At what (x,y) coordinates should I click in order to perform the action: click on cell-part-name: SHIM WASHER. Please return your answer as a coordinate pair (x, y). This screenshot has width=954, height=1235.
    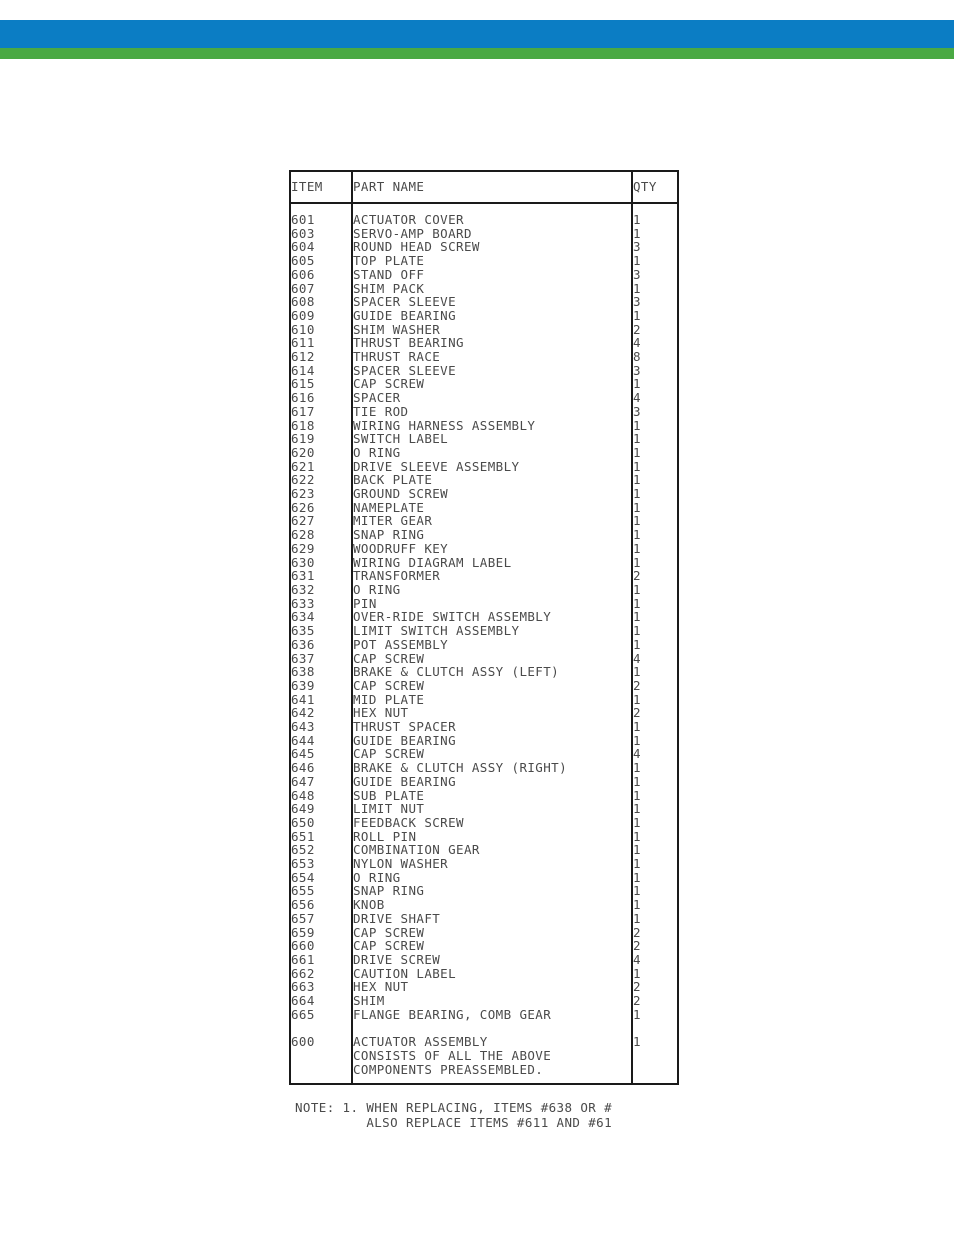
    Looking at the image, I should click on (397, 329).